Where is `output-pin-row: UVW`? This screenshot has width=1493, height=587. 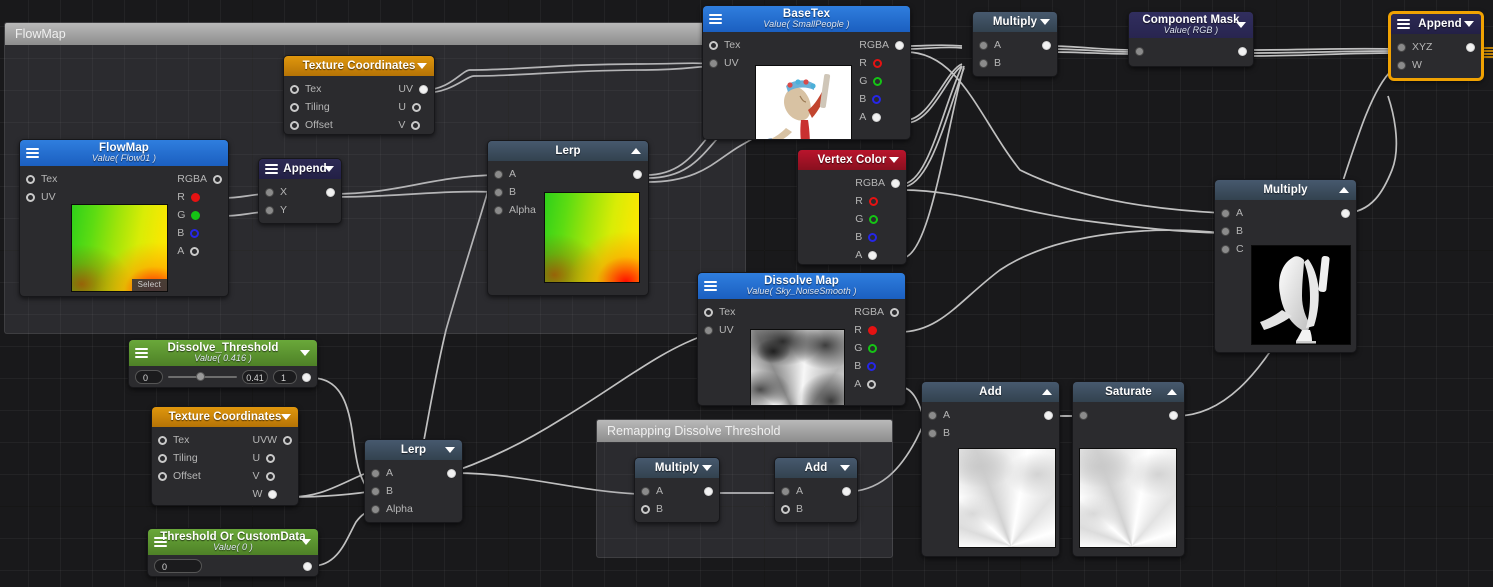
output-pin-row: UVW is located at coordinates (272, 440).